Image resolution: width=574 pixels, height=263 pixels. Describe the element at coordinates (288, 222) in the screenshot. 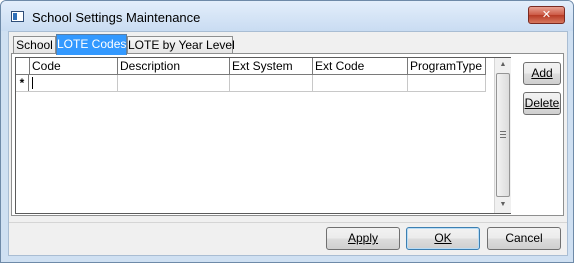

I see `footer-divider` at that location.